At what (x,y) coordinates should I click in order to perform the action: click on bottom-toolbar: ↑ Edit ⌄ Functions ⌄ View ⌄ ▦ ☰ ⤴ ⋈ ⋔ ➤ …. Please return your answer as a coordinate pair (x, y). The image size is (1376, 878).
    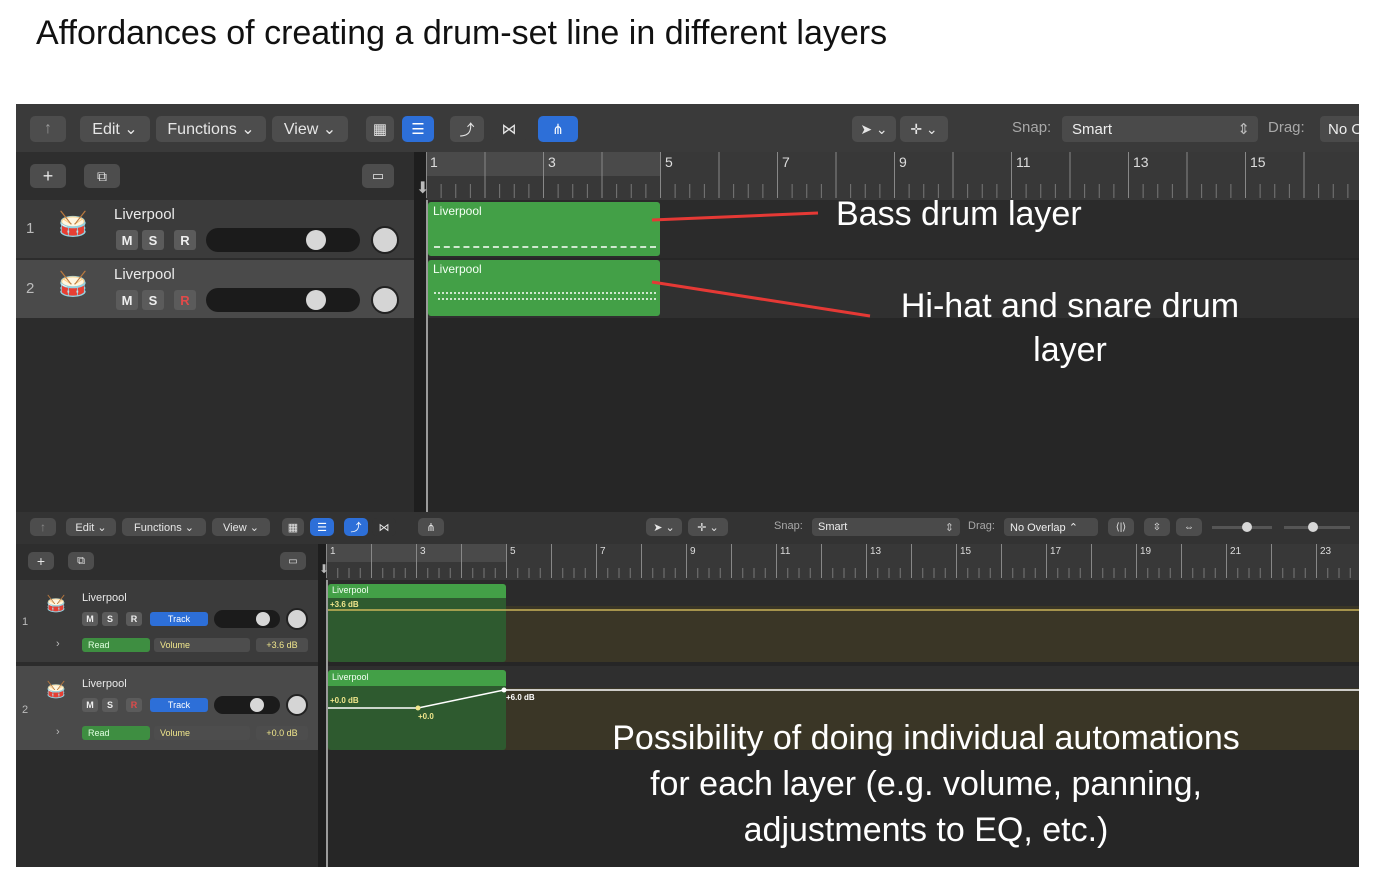
    Looking at the image, I should click on (687, 528).